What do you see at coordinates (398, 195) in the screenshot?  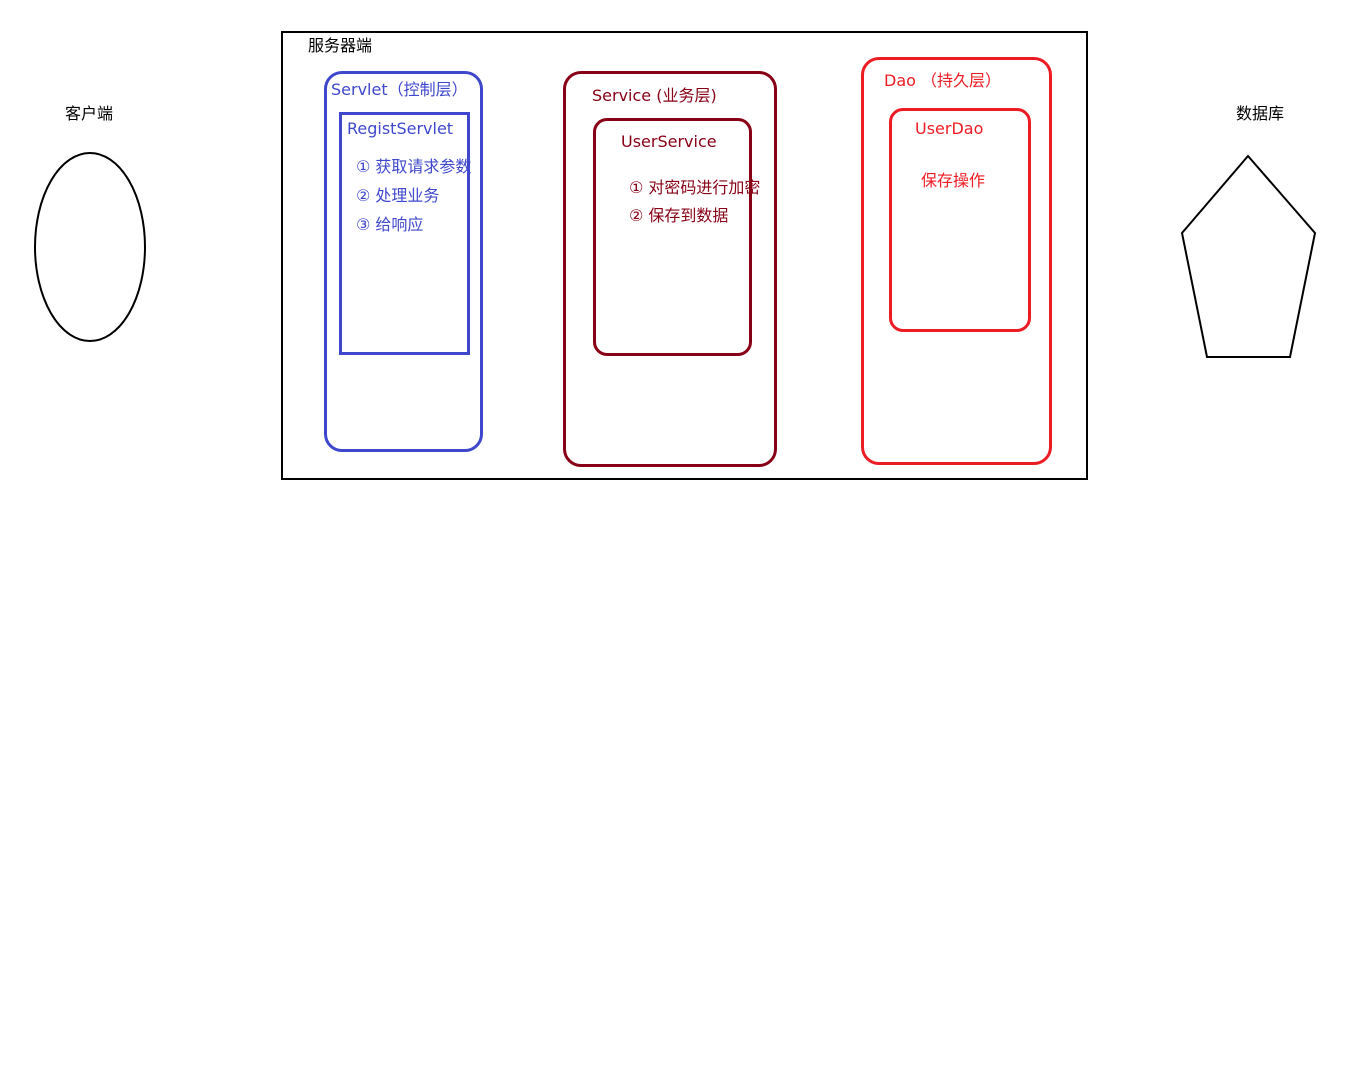 I see `servlet-step-2: ② 处理业务` at bounding box center [398, 195].